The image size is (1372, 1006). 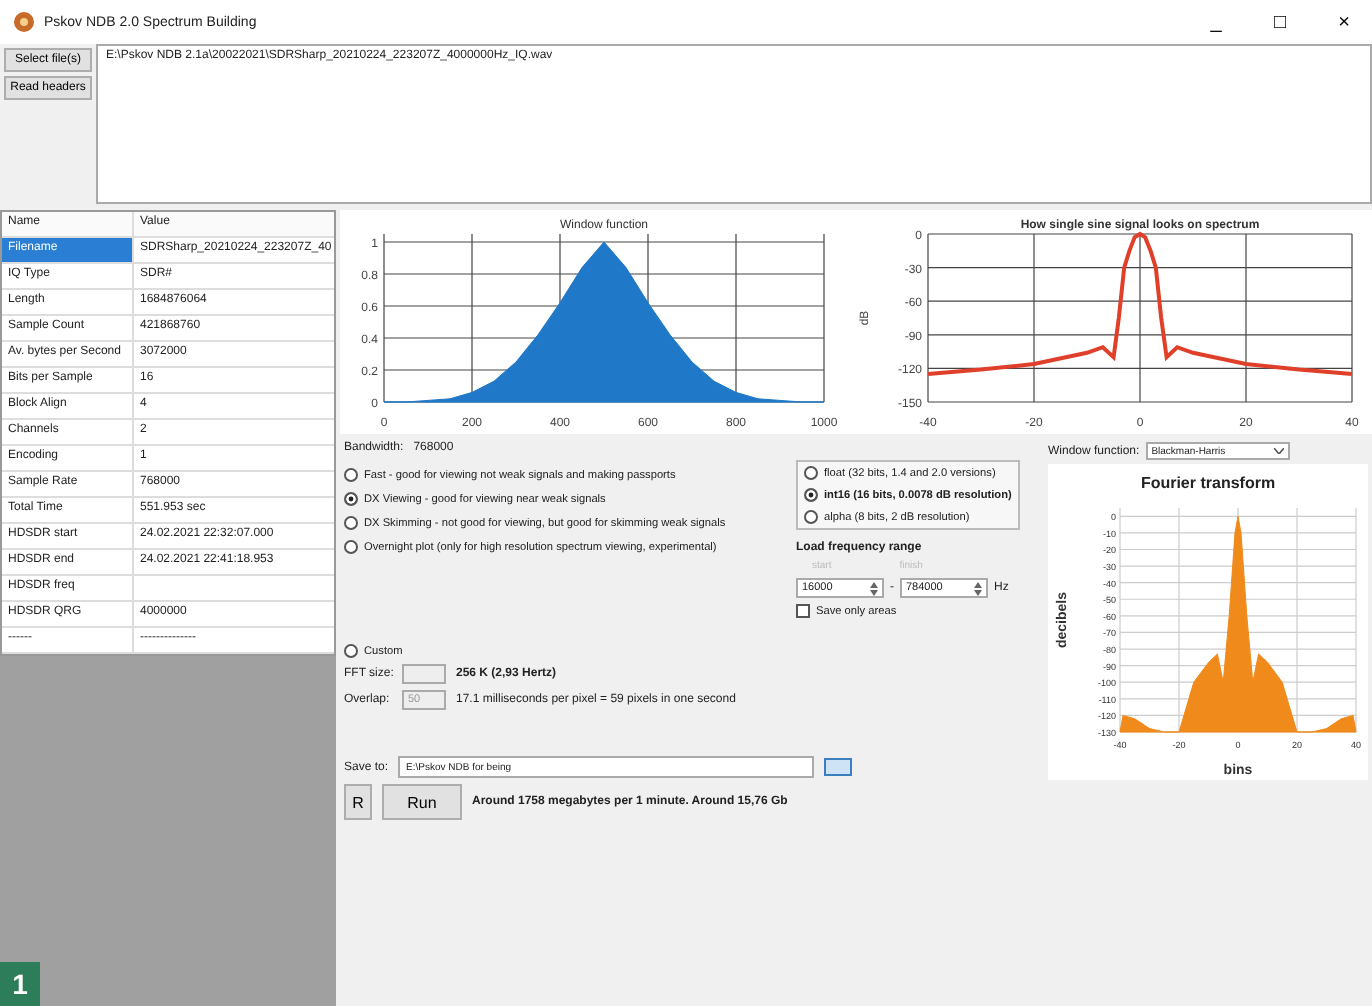 What do you see at coordinates (24, 22) in the screenshot?
I see `app-icon` at bounding box center [24, 22].